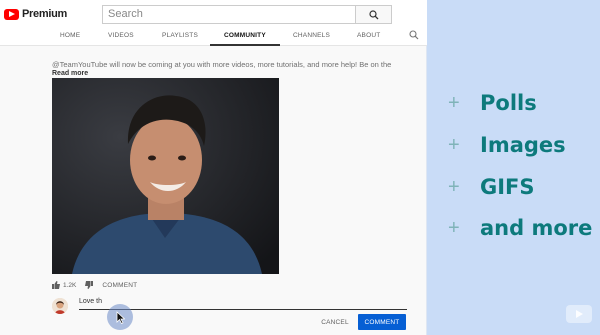 The height and width of the screenshot is (335, 600). I want to click on tab-home: HOME, so click(70, 35).